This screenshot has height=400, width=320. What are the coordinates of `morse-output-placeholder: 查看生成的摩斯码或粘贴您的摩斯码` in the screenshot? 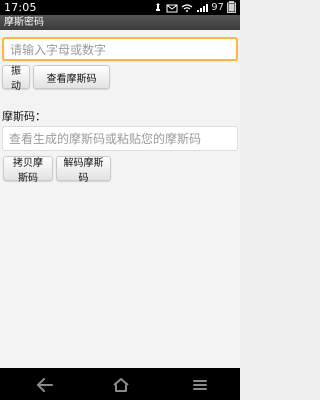 It's located at (105, 139).